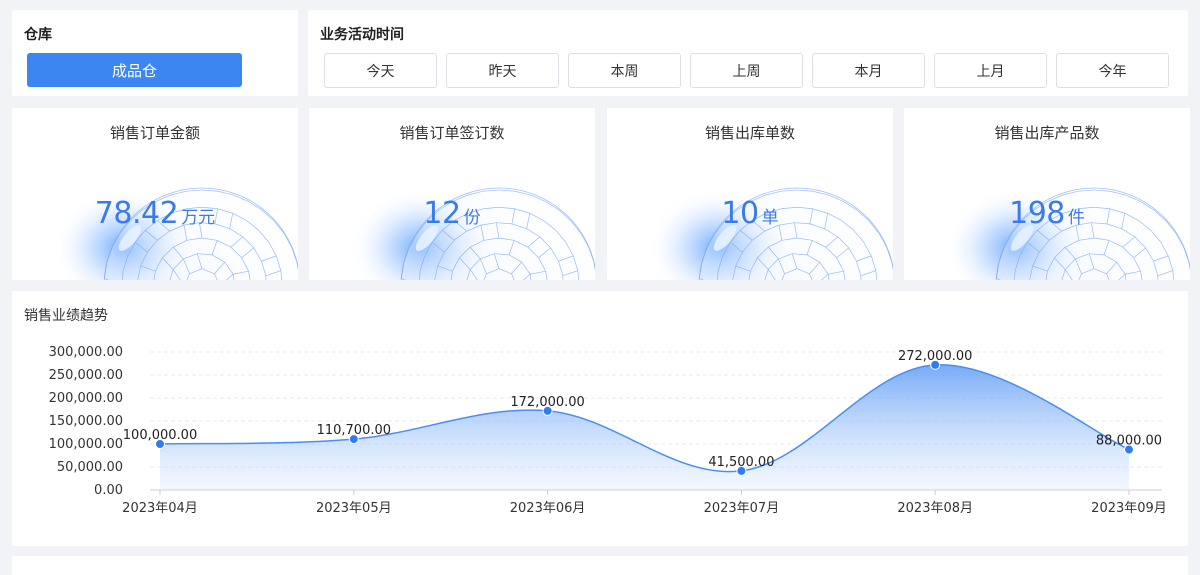  Describe the element at coordinates (86, 444) in the screenshot. I see `y-tick-label: 100,000.00` at that location.